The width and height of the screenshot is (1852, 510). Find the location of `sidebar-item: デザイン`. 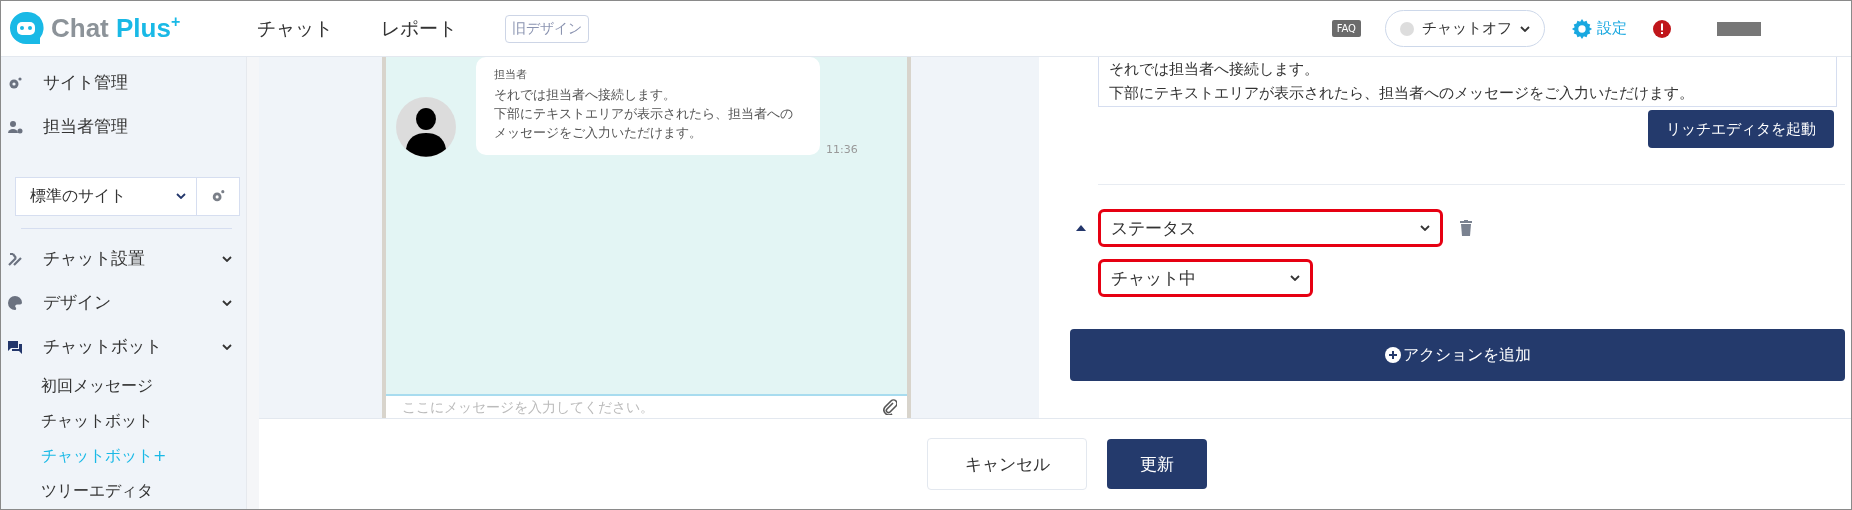

sidebar-item: デザイン is located at coordinates (123, 302).